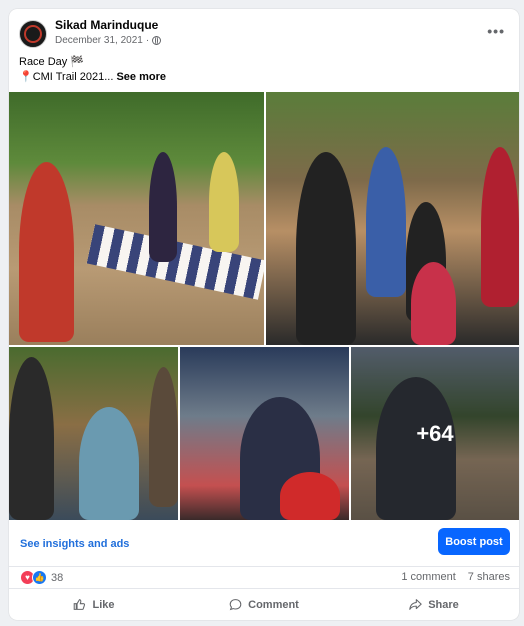 The image size is (524, 626). What do you see at coordinates (106, 25) in the screenshot?
I see `page-name: Sikad Marinduque` at bounding box center [106, 25].